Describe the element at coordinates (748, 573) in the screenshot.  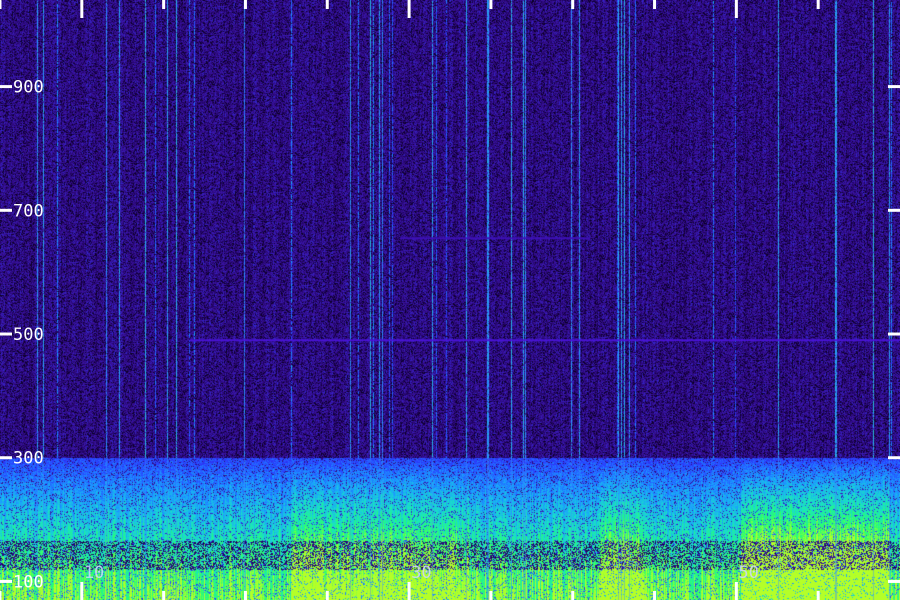
I see `x-tick-label: 50` at that location.